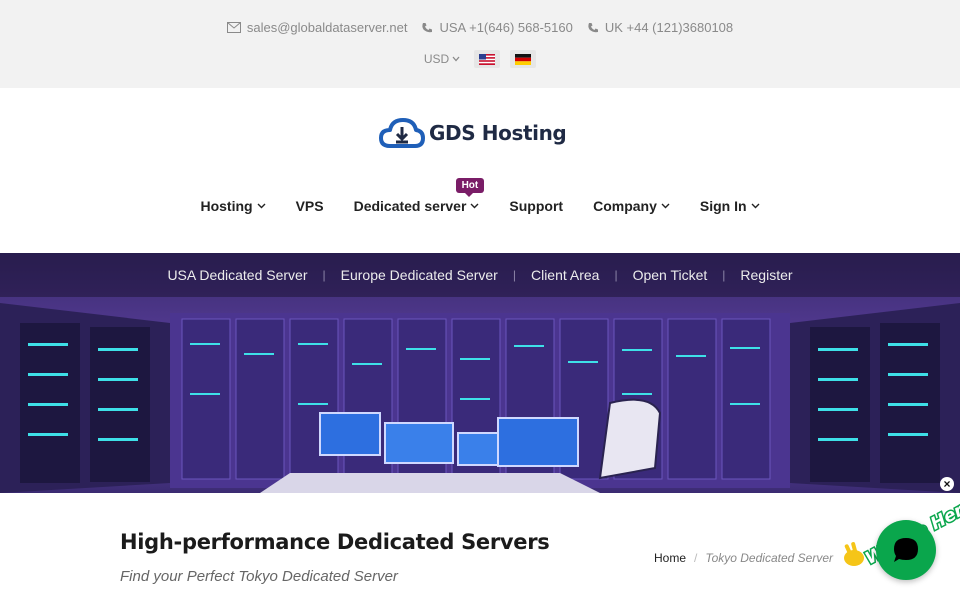 This screenshot has height=600, width=960. I want to click on uk-phone-contact: UK +44 (121)3680108, so click(660, 27).